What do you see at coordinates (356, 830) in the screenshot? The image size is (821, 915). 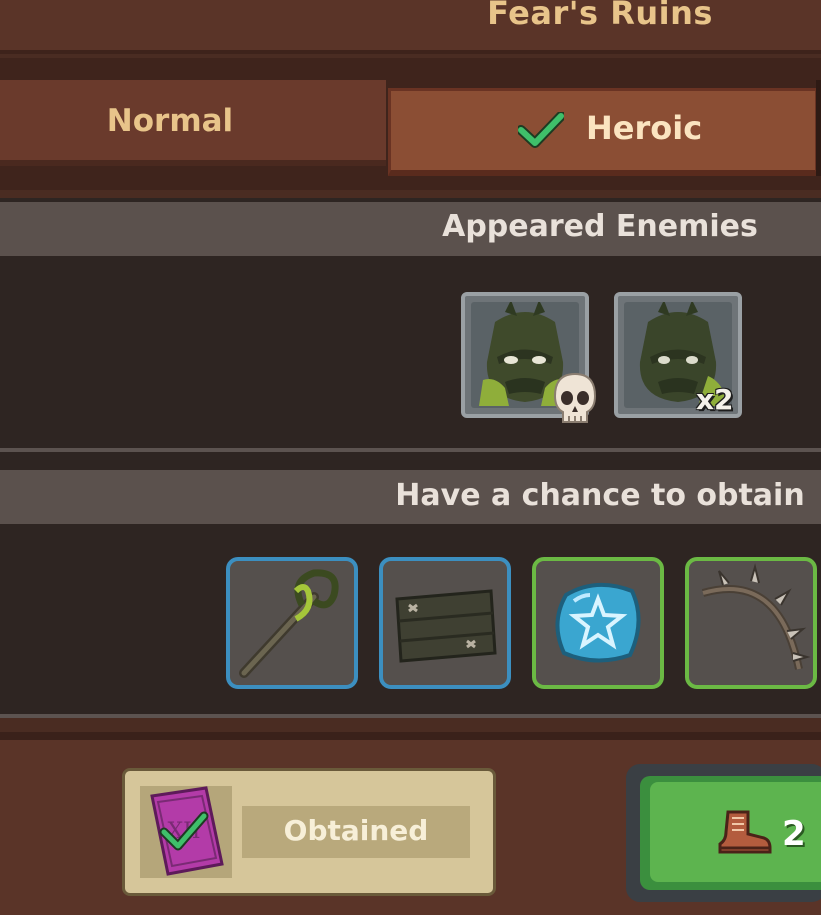 I see `obtained-label: Obtained` at bounding box center [356, 830].